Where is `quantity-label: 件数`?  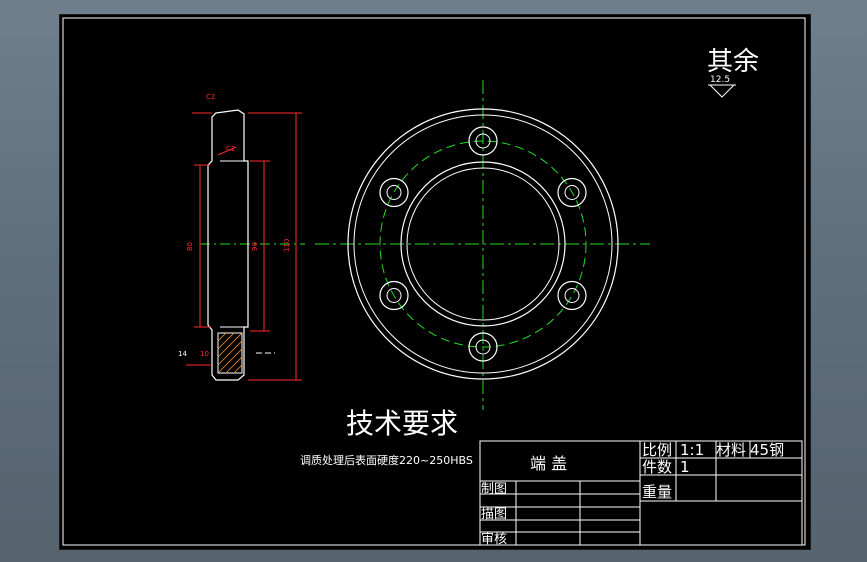
quantity-label: 件数 is located at coordinates (657, 467).